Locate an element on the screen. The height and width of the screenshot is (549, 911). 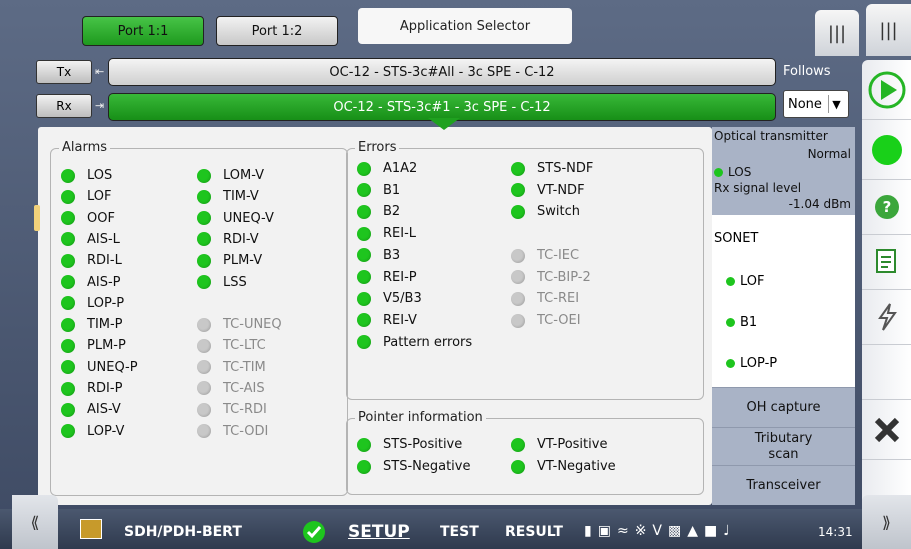
pointer-sts-positive-label: STS-Positive is located at coordinates (423, 444).